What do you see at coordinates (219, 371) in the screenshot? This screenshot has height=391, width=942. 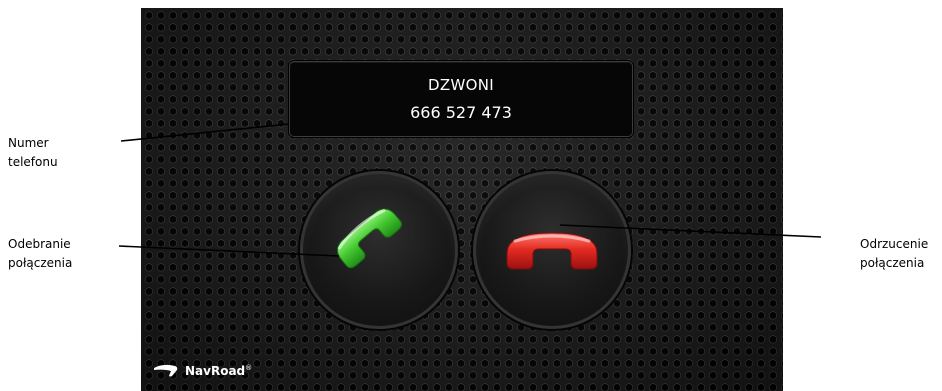 I see `brand-name: NavRoad®` at bounding box center [219, 371].